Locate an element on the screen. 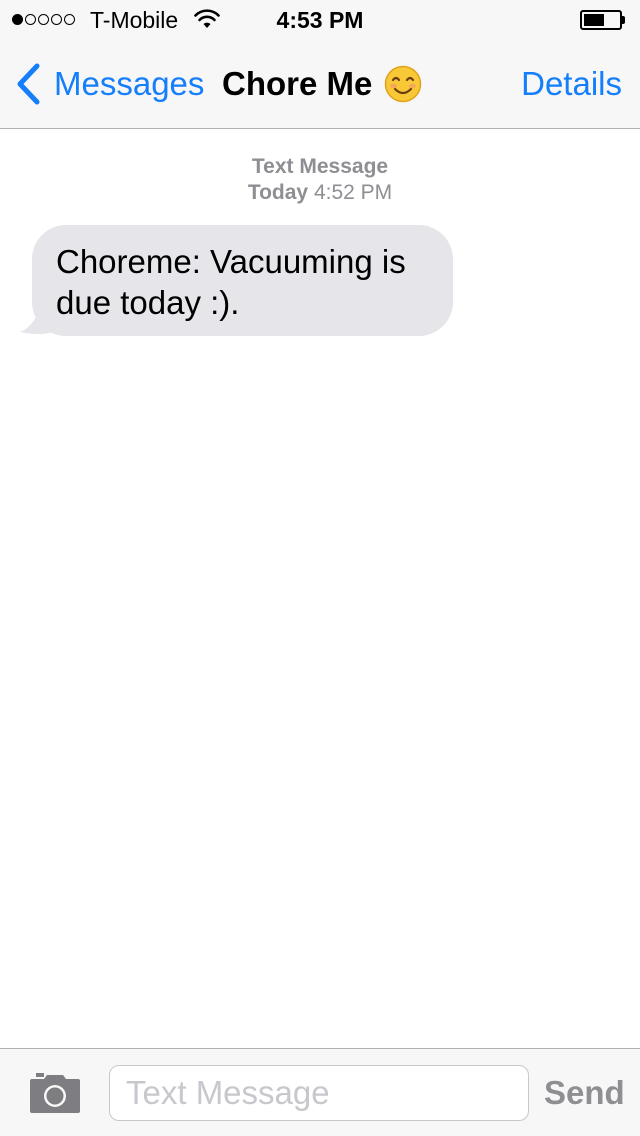 This screenshot has height=1136, width=640. message-text: Choreme: Vacuuming is due today :). is located at coordinates (231, 282).